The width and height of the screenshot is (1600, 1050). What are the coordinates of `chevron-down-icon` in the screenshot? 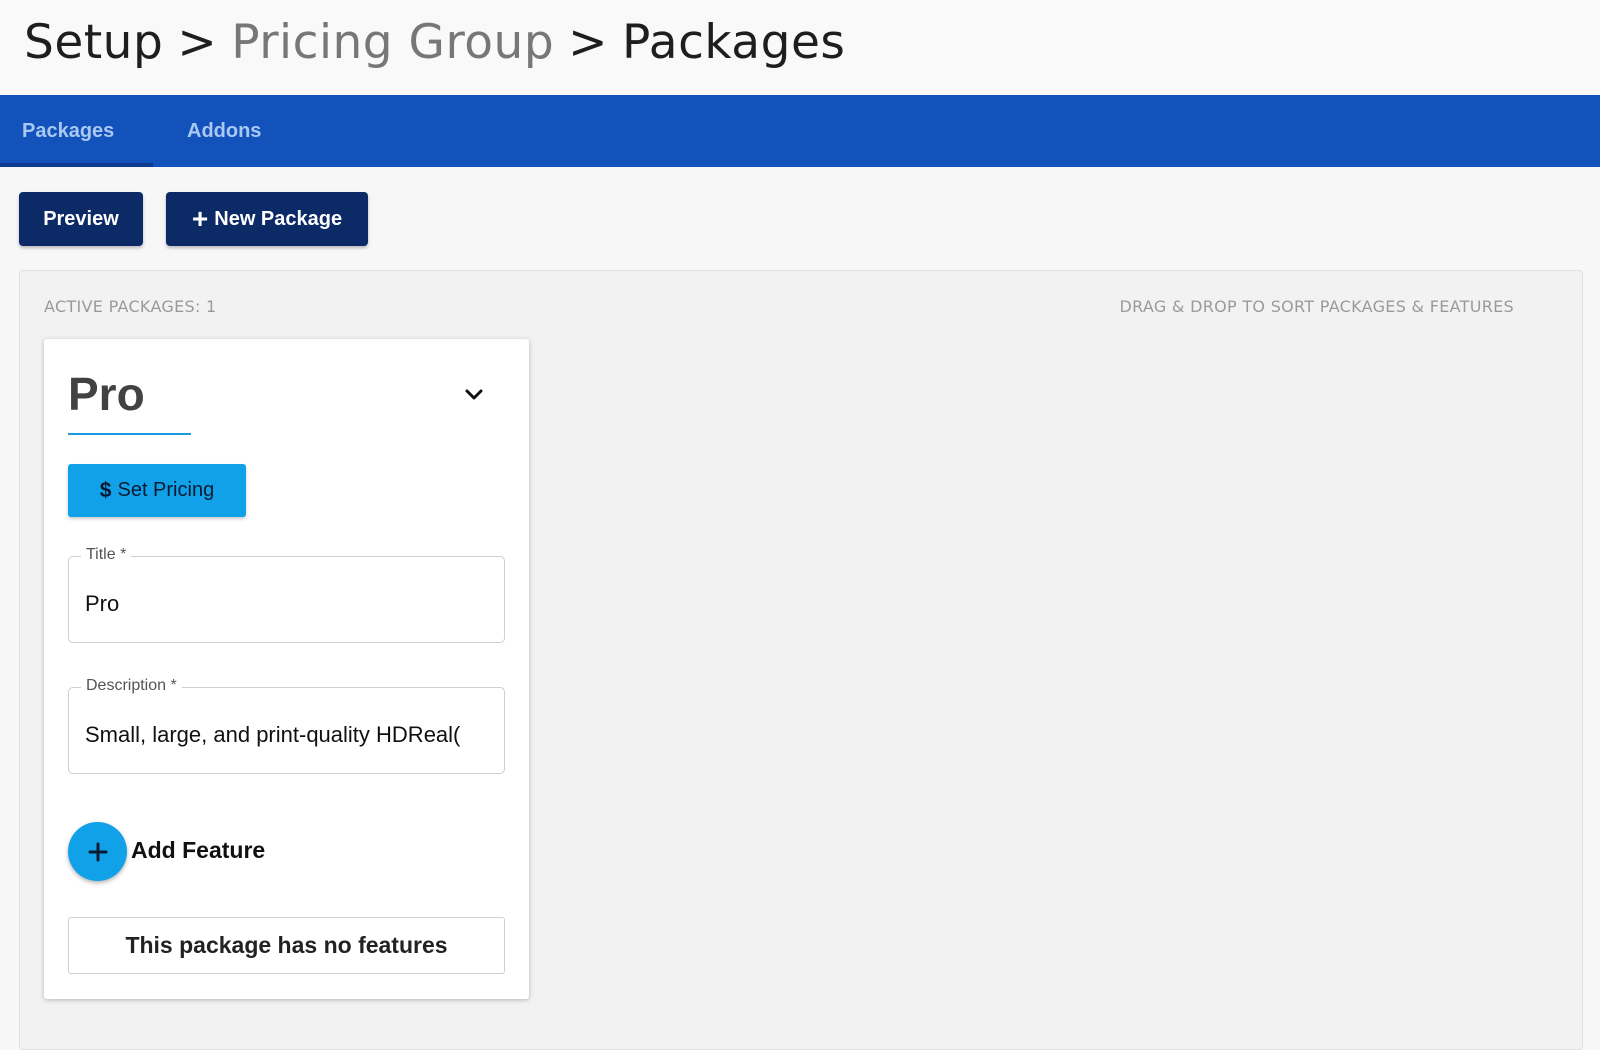 It's located at (474, 395).